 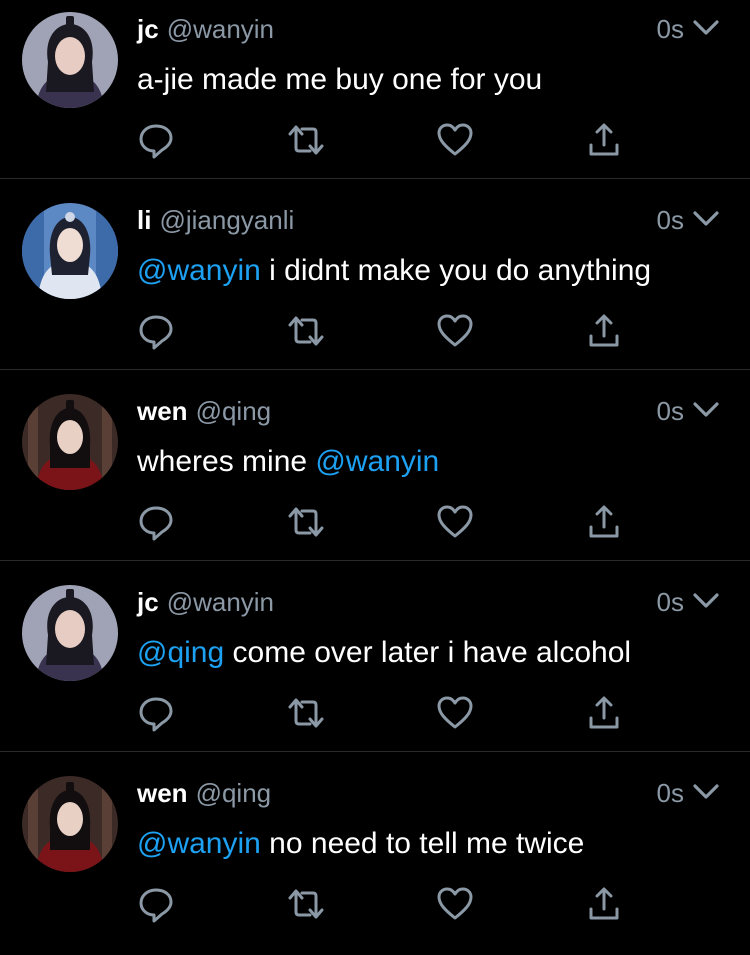 I want to click on display-name: li, so click(x=144, y=220).